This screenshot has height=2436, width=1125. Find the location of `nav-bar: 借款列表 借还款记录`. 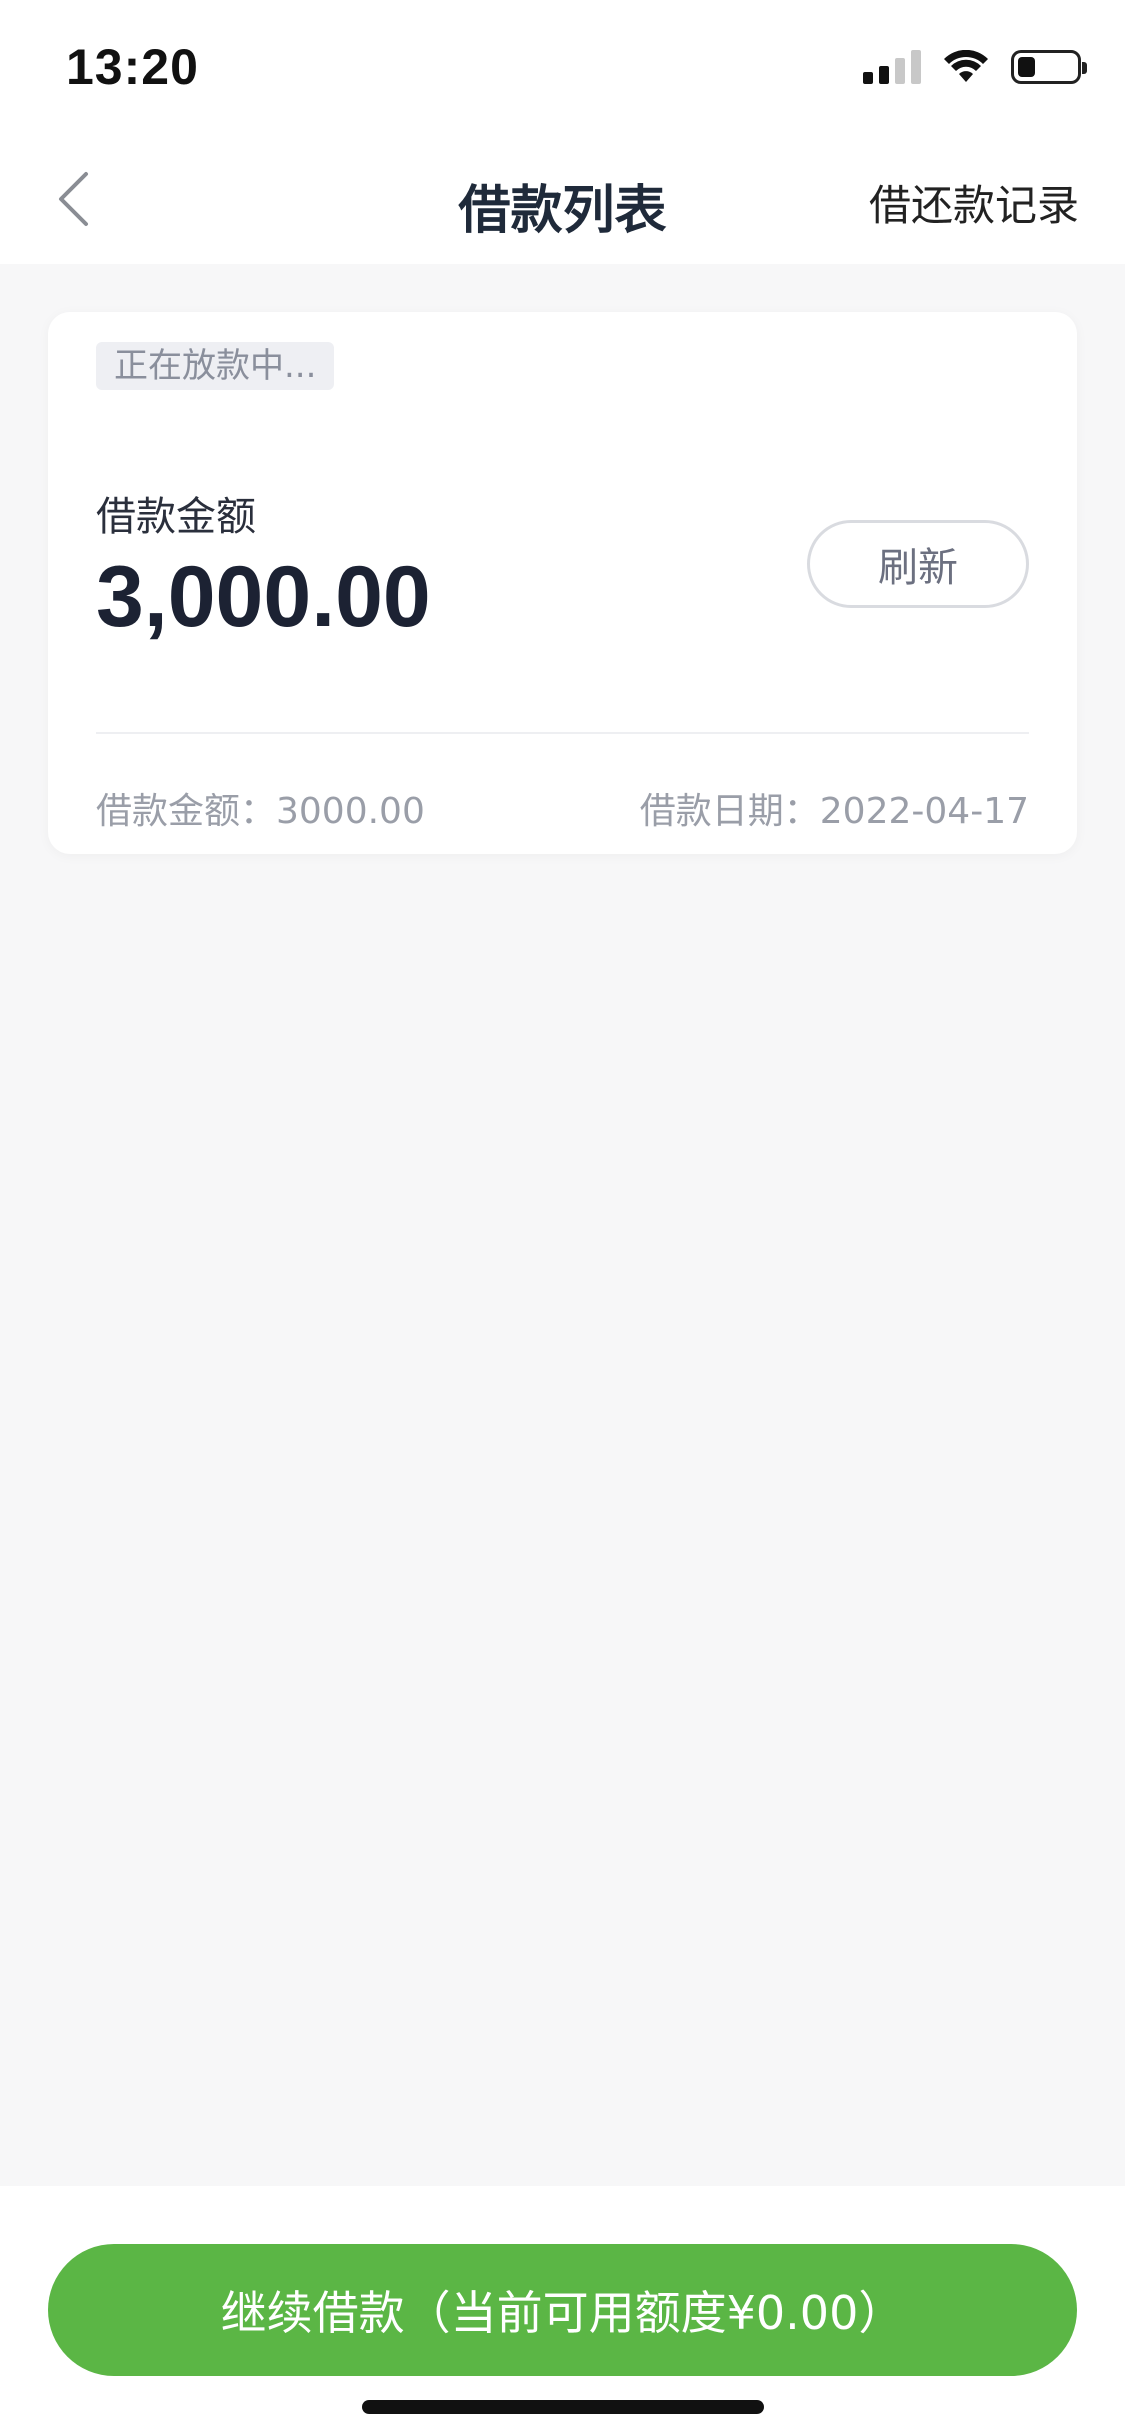

nav-bar: 借款列表 借还款记录 is located at coordinates (562, 198).